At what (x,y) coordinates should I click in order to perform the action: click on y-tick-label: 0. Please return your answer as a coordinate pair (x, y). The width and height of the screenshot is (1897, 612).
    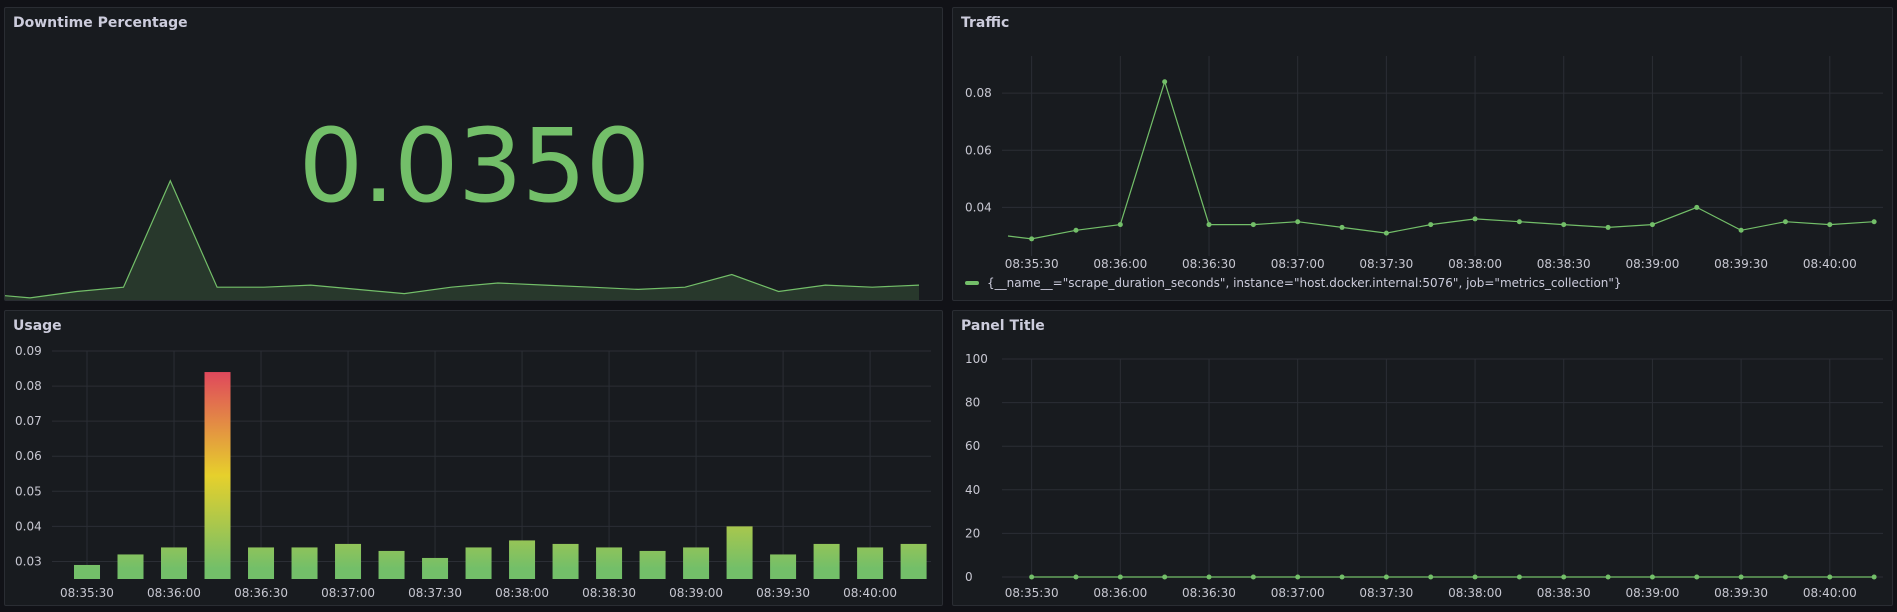
    Looking at the image, I should click on (969, 577).